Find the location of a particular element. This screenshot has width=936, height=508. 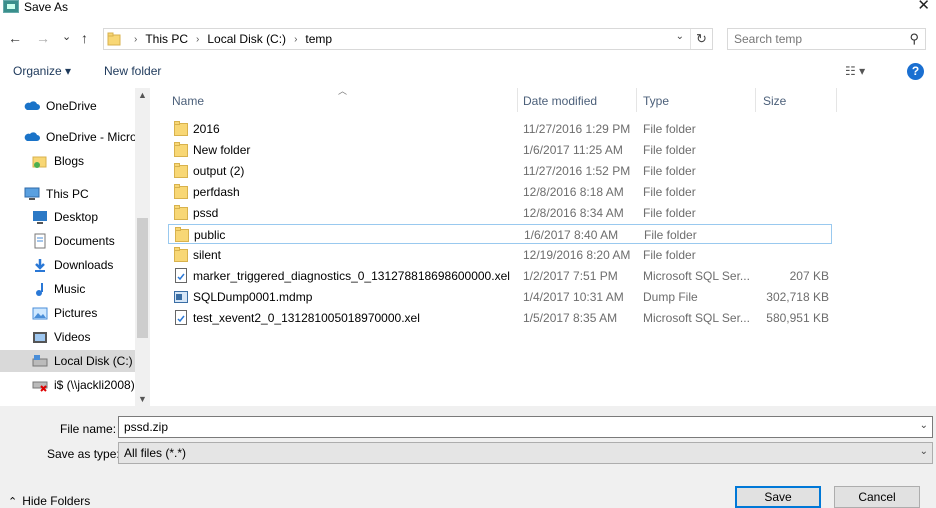

search-icon: ⚲ is located at coordinates (914, 39).